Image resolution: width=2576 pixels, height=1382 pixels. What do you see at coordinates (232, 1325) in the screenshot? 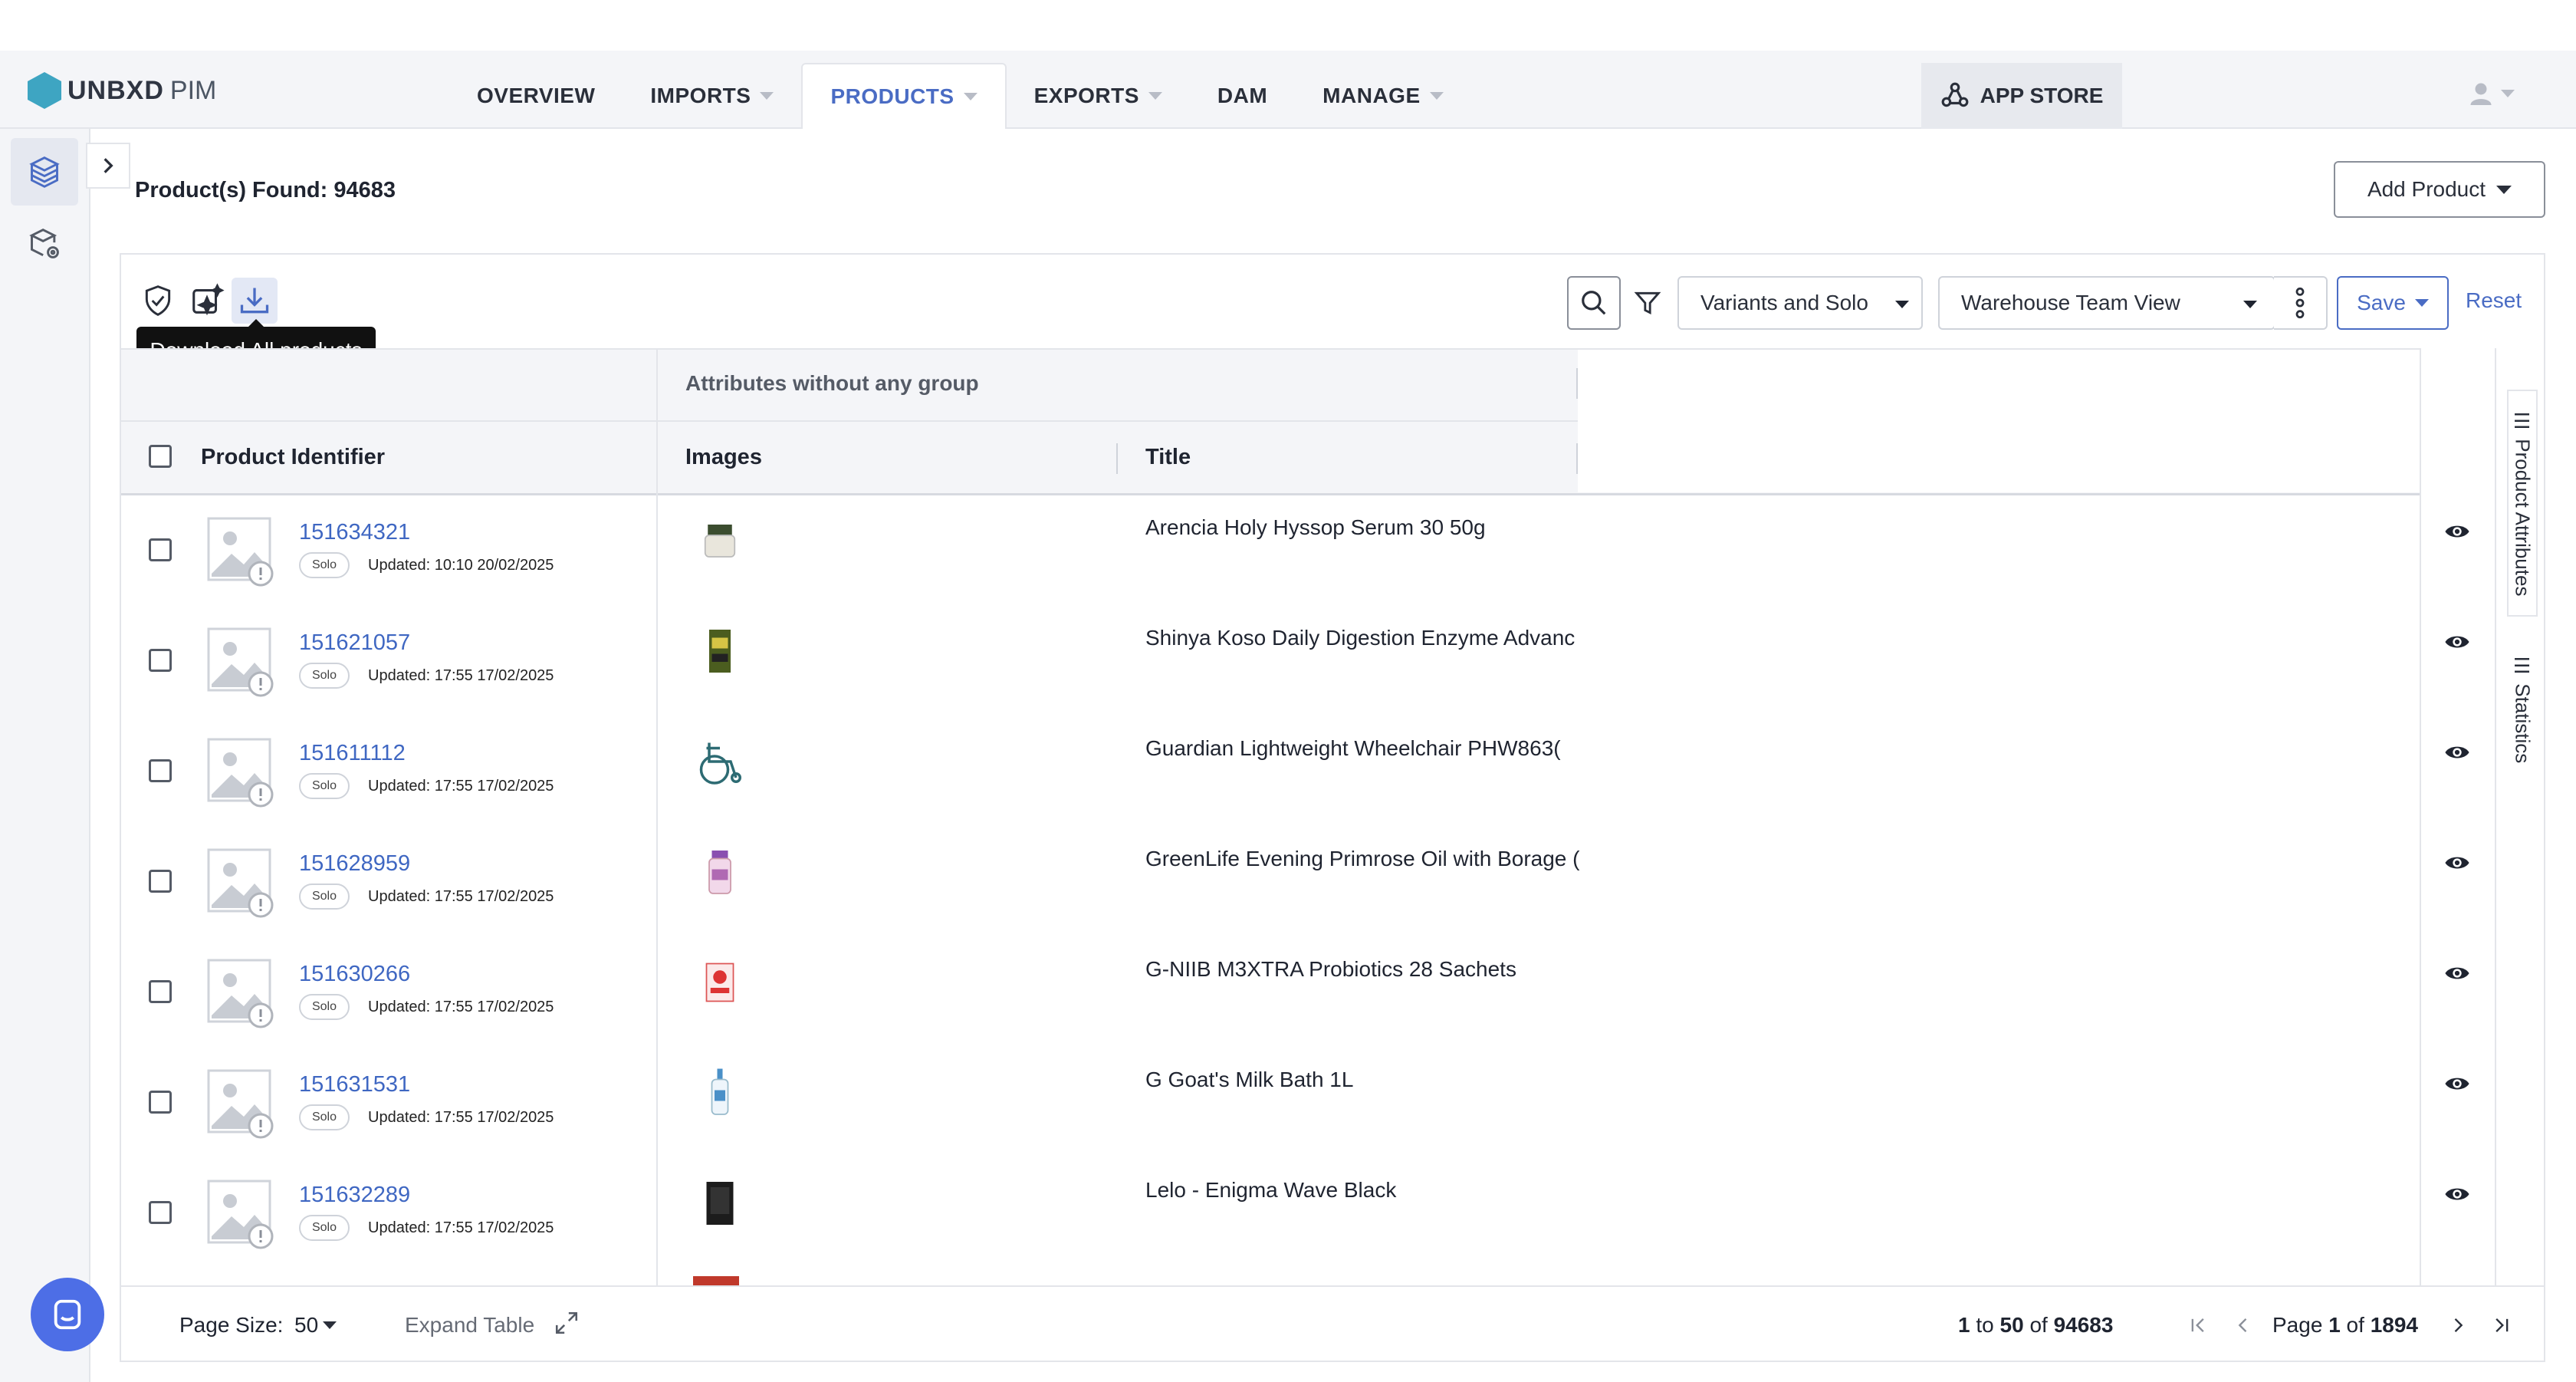
I see `page-size-label: Page Size:` at bounding box center [232, 1325].